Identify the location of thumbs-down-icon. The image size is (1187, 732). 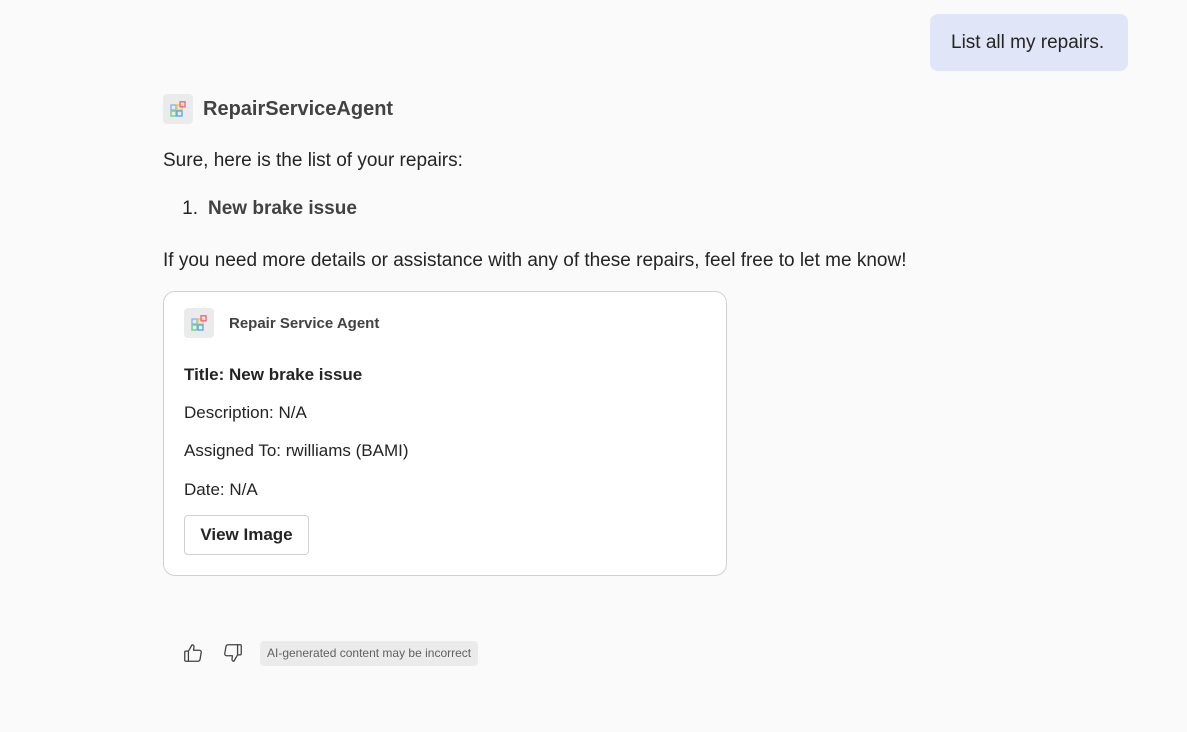
(233, 653).